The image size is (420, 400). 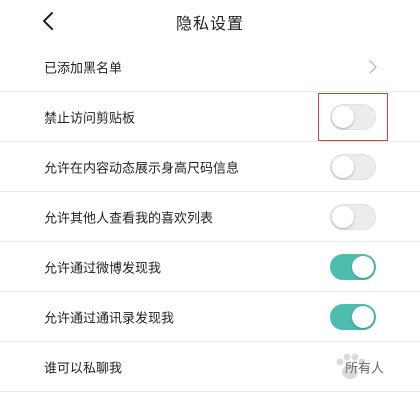 What do you see at coordinates (373, 66) in the screenshot?
I see `chevron-right-icon` at bounding box center [373, 66].